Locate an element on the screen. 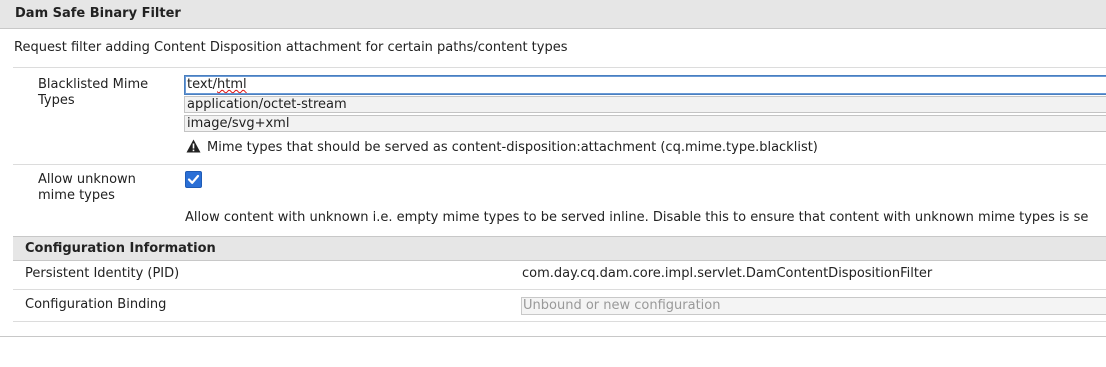 This screenshot has height=367, width=1106. configuration-information-header: Configuration Information is located at coordinates (559, 248).